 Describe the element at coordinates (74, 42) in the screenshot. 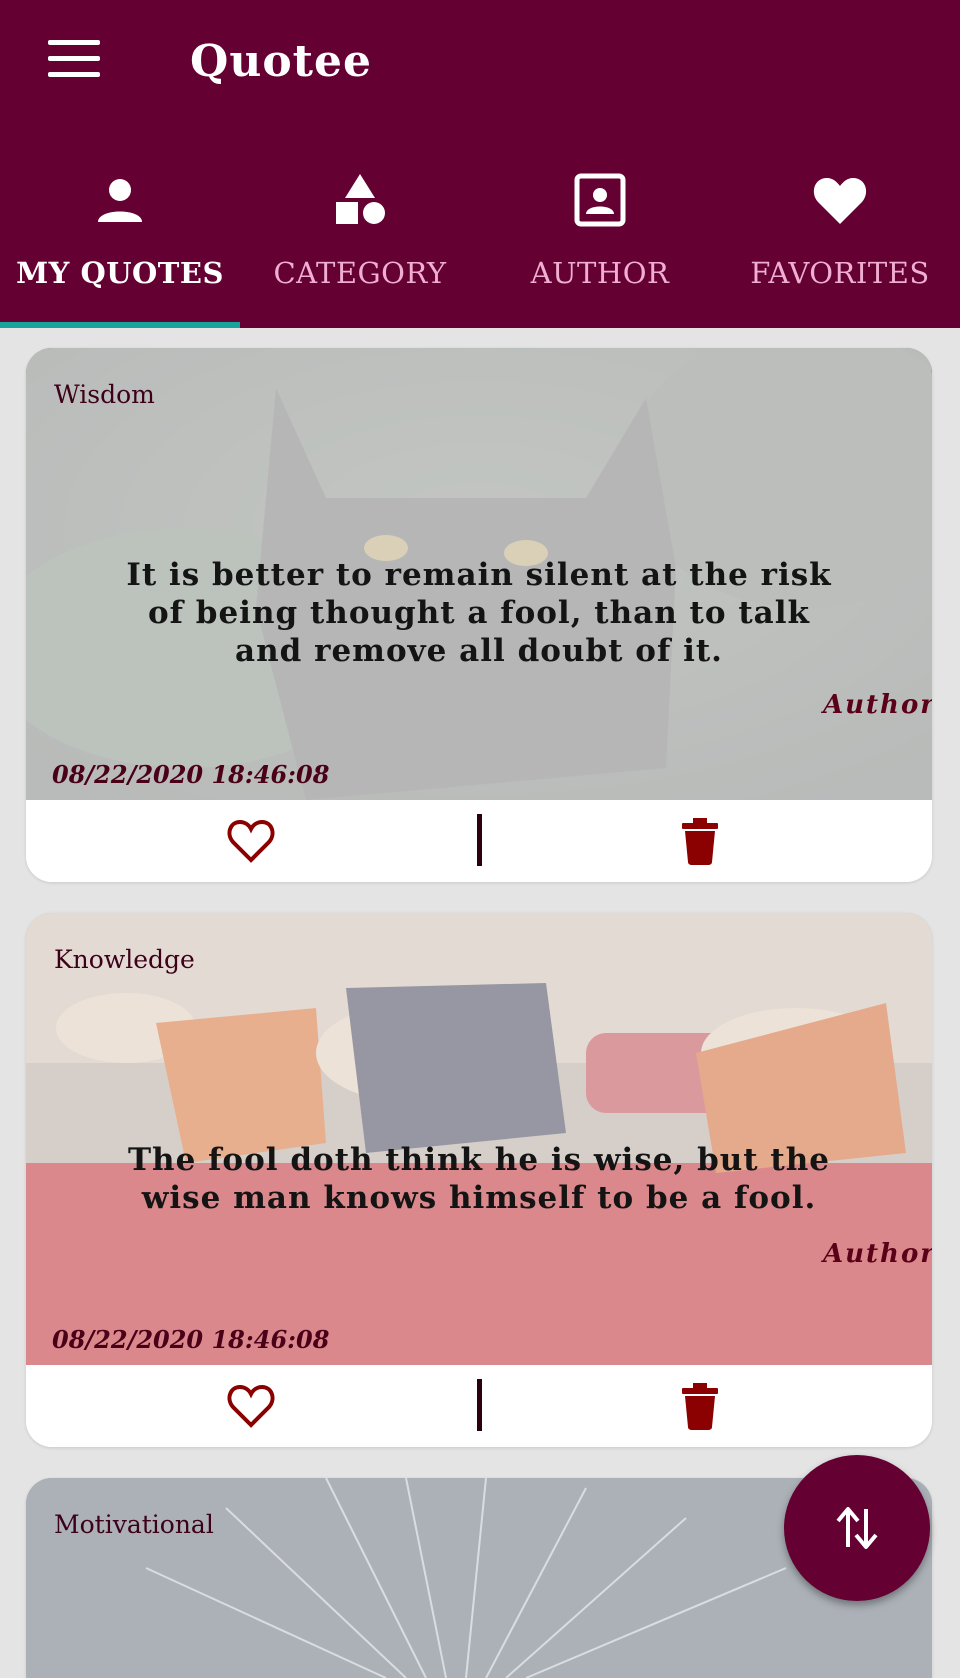

I see `hamburger-icon` at that location.